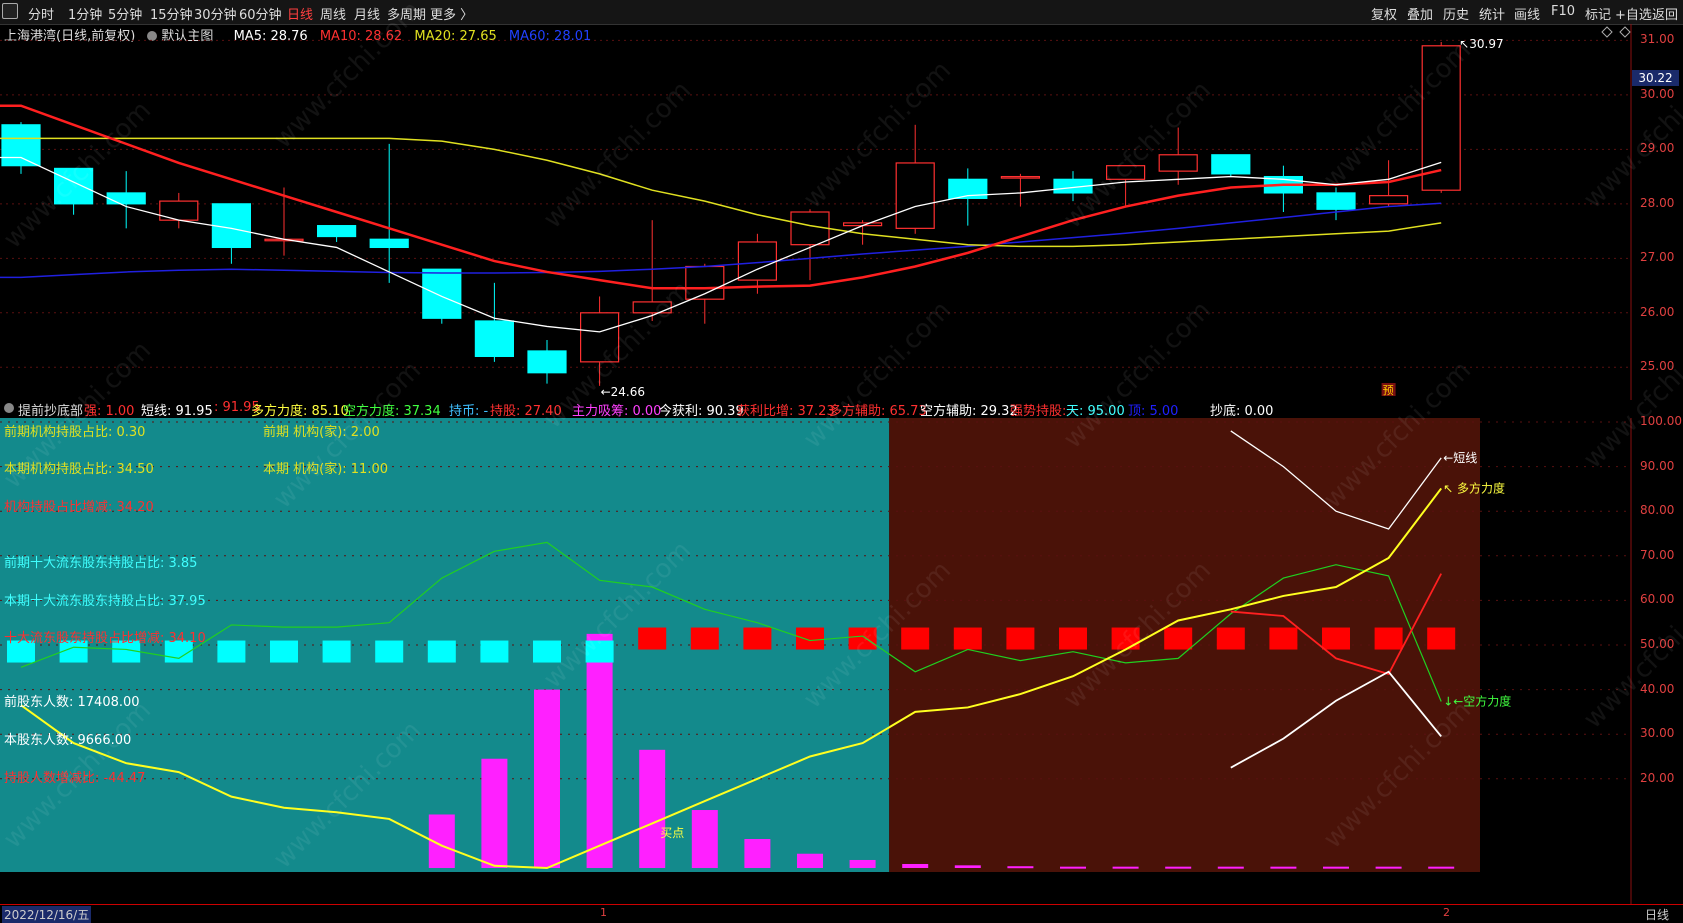  Describe the element at coordinates (1657, 366) in the screenshot. I see `price-tick-label: 25.00` at that location.